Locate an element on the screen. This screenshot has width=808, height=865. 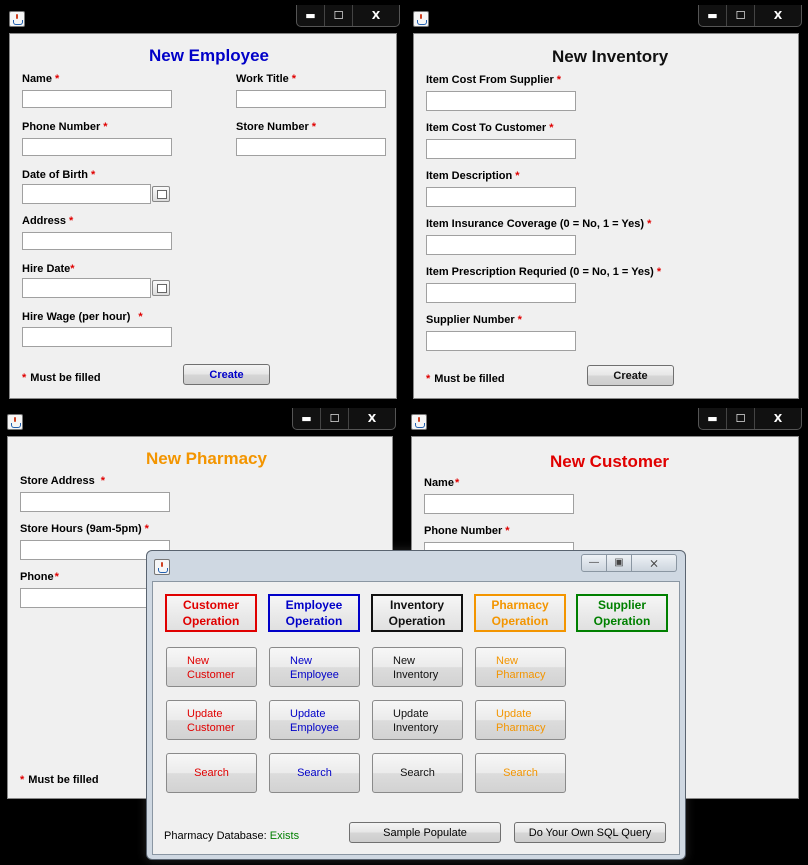
window-controls: — ▣ ⨯ is located at coordinates (629, 563).